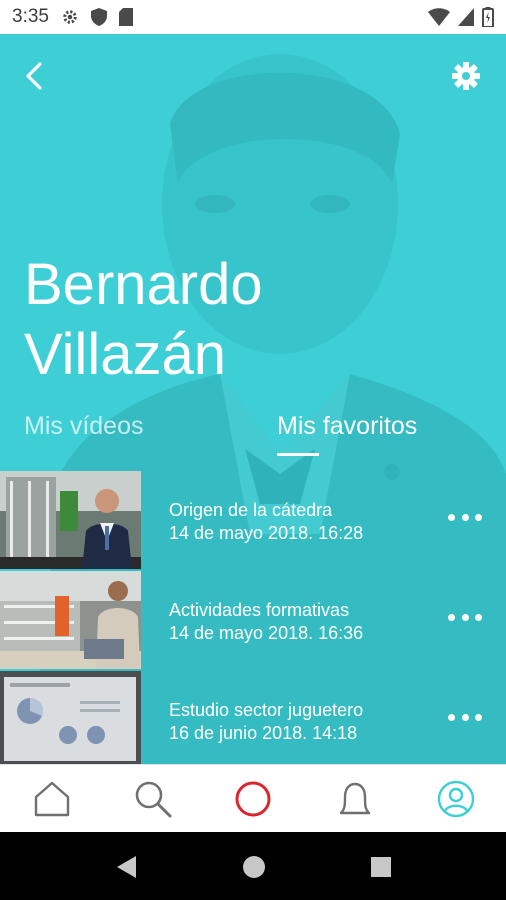 The width and height of the screenshot is (506, 900). I want to click on profile-name: Bernardo Villazán, so click(234, 320).